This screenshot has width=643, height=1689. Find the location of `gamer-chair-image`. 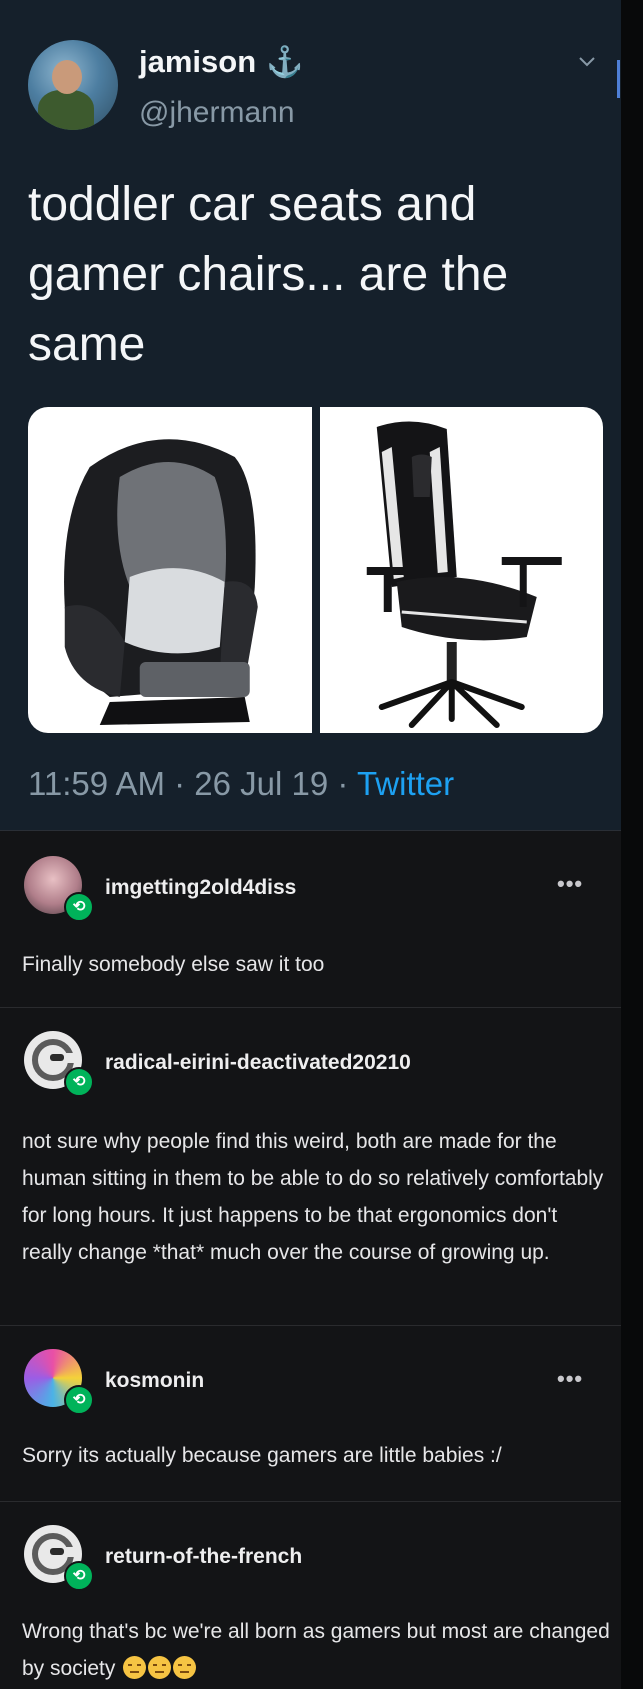

gamer-chair-image is located at coordinates (461, 570).